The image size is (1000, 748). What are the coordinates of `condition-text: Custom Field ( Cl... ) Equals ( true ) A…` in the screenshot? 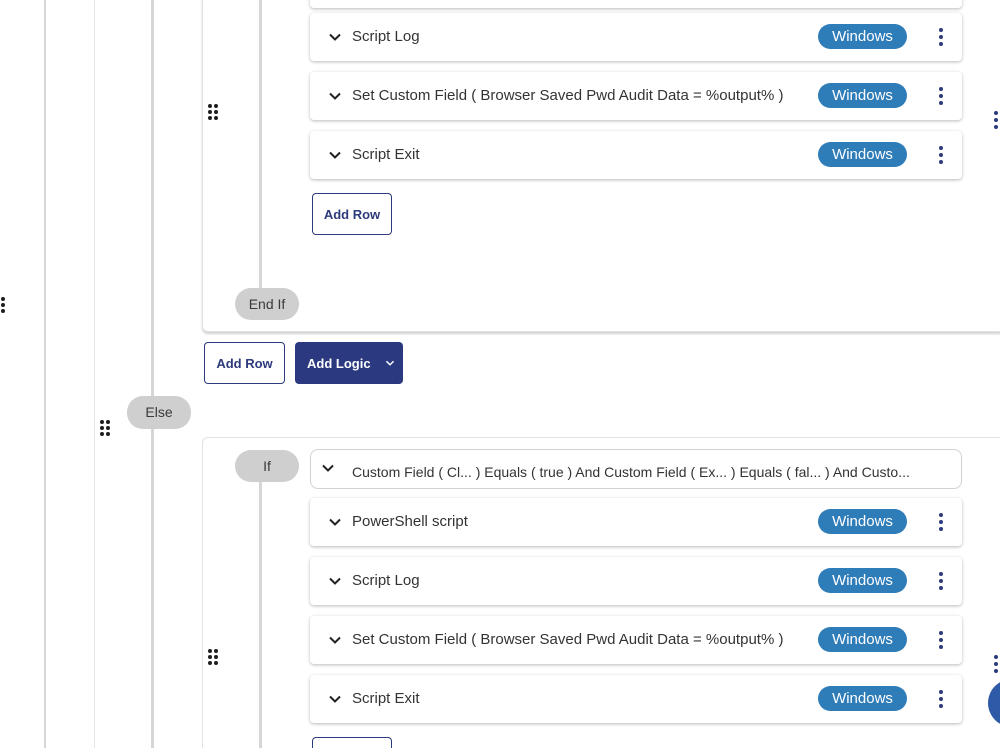 It's located at (631, 472).